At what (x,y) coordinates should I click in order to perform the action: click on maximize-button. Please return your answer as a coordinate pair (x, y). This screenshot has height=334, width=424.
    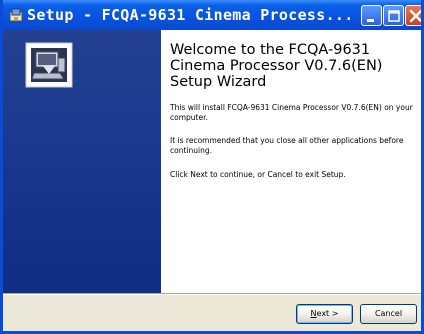
    Looking at the image, I should click on (393, 15).